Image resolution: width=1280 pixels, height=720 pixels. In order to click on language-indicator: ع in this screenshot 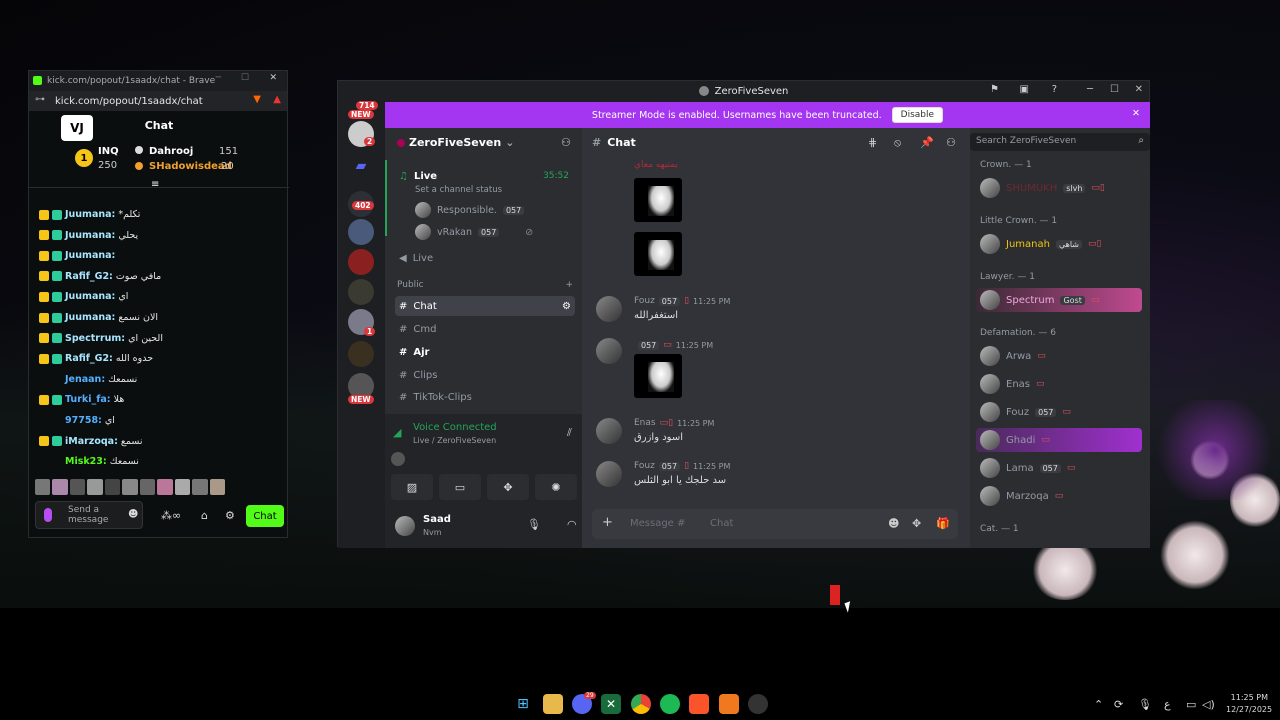, I will do `click(1167, 704)`.